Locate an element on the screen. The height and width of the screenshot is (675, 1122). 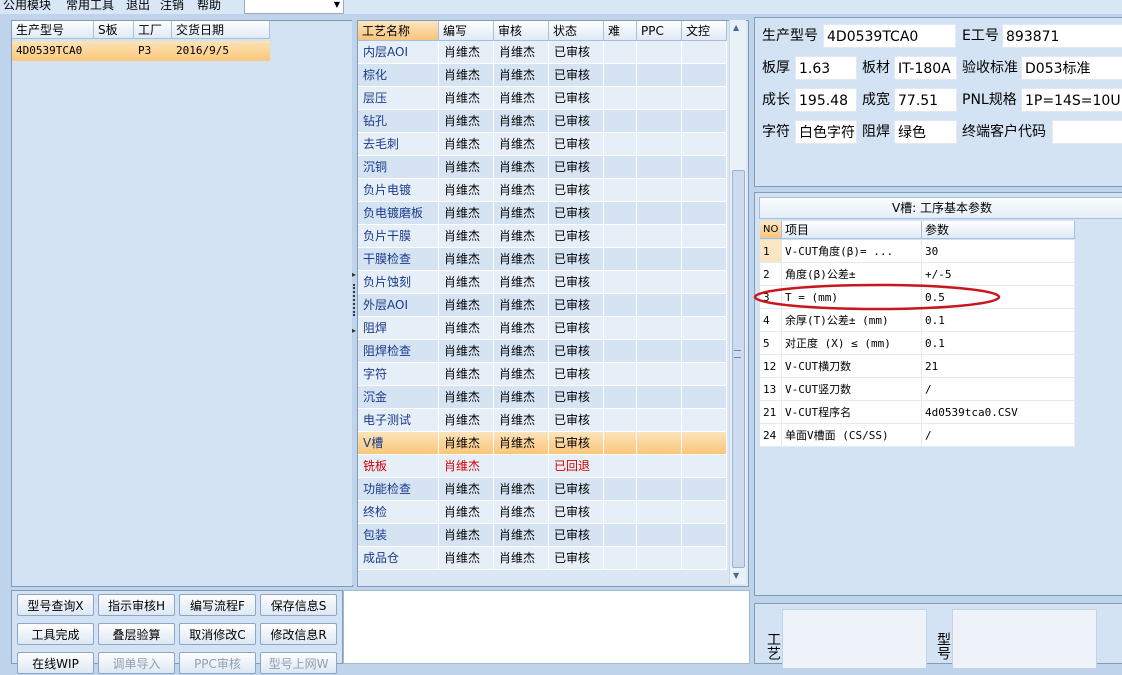
scrollbar-thumb is located at coordinates (738, 369).